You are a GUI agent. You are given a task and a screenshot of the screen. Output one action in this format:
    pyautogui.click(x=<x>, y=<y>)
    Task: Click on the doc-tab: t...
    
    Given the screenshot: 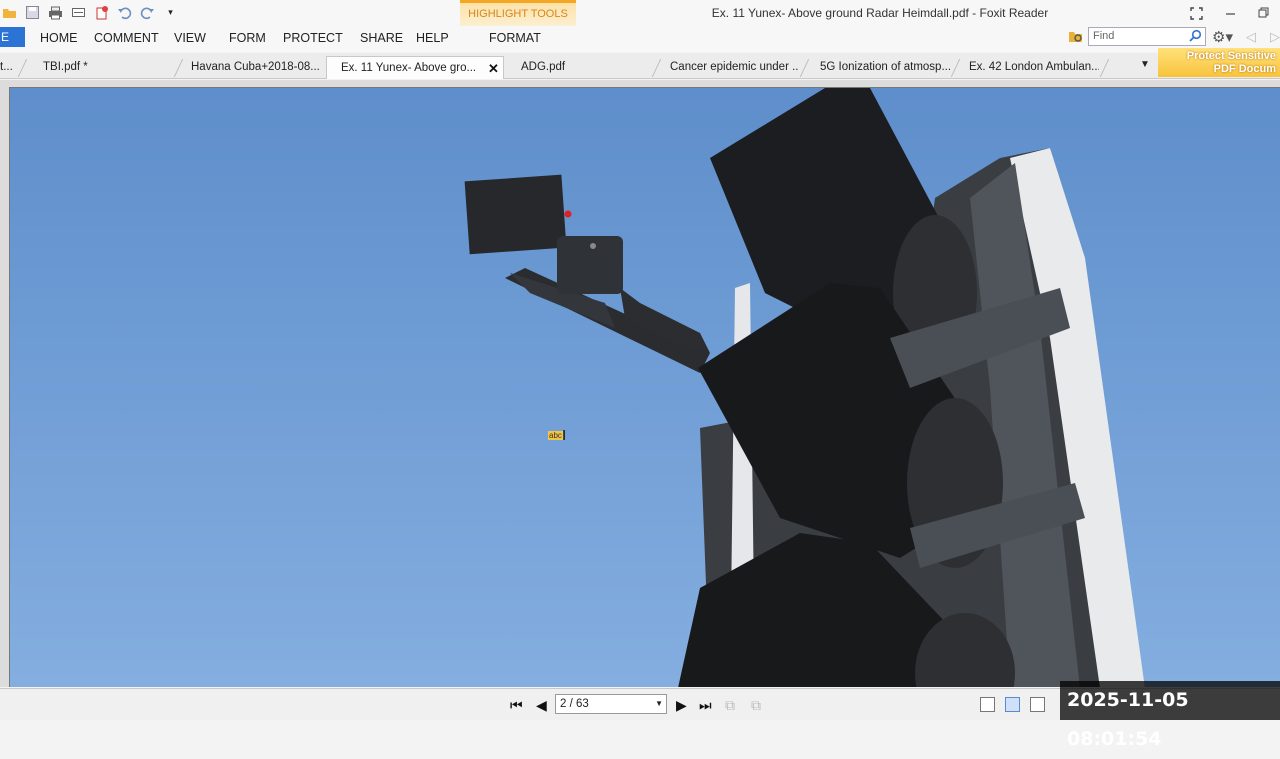 What is the action you would take?
    pyautogui.click(x=9, y=67)
    